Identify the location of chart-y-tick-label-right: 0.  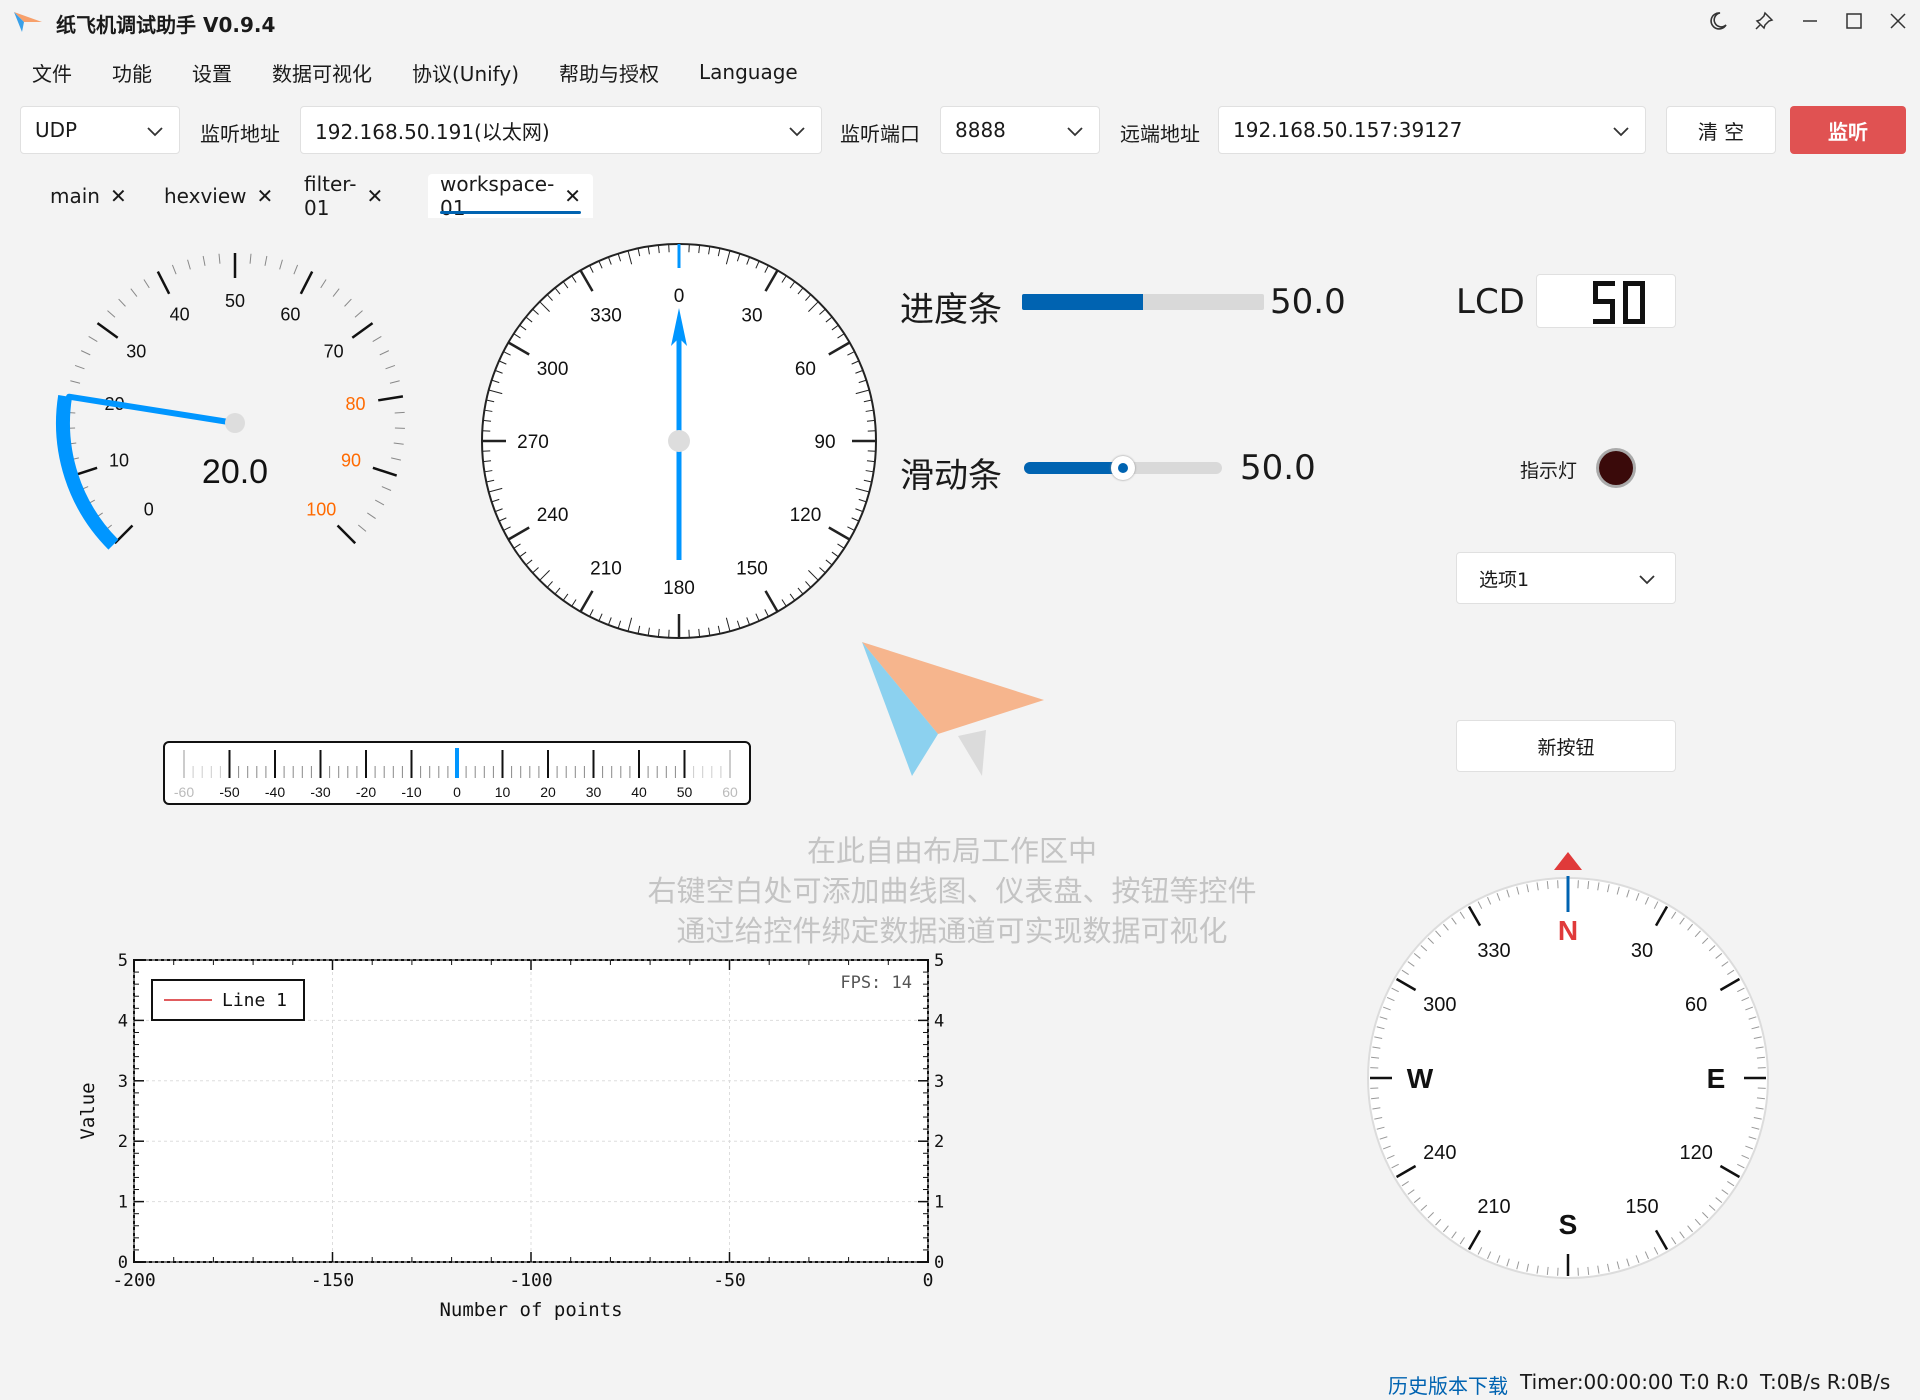
(939, 1263).